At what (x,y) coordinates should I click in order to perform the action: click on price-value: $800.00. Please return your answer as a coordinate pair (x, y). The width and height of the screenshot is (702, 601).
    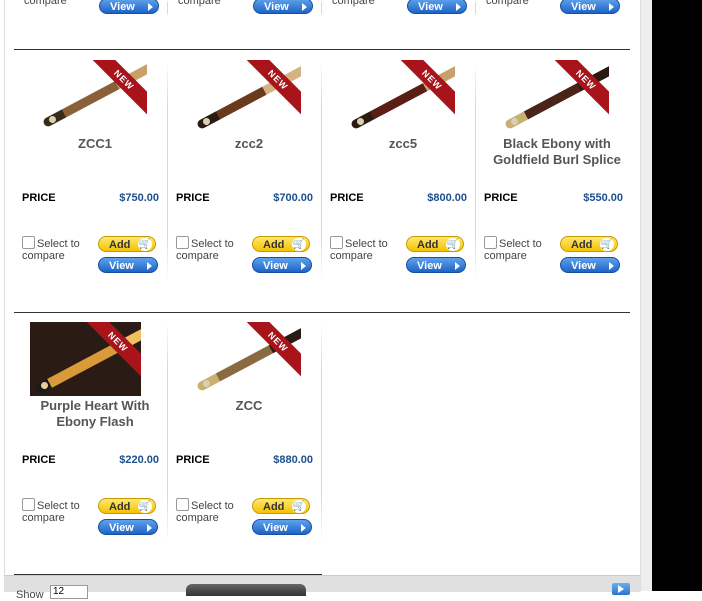
    Looking at the image, I should click on (447, 198).